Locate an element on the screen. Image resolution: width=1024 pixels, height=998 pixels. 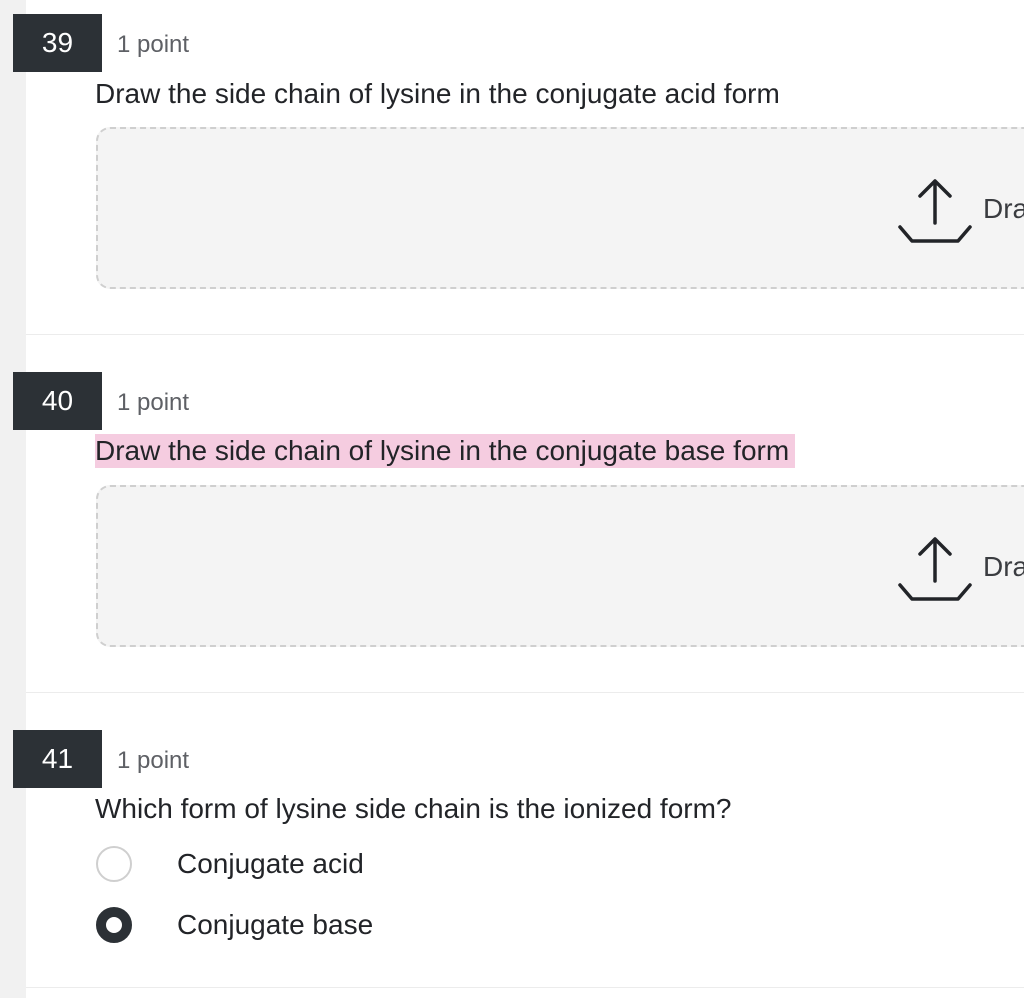
option-label: Conjugate base is located at coordinates (275, 924).